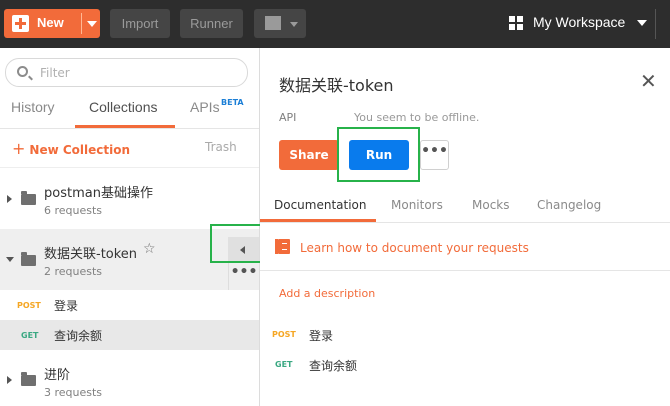  What do you see at coordinates (516, 23) in the screenshot?
I see `workspace-grid-icon` at bounding box center [516, 23].